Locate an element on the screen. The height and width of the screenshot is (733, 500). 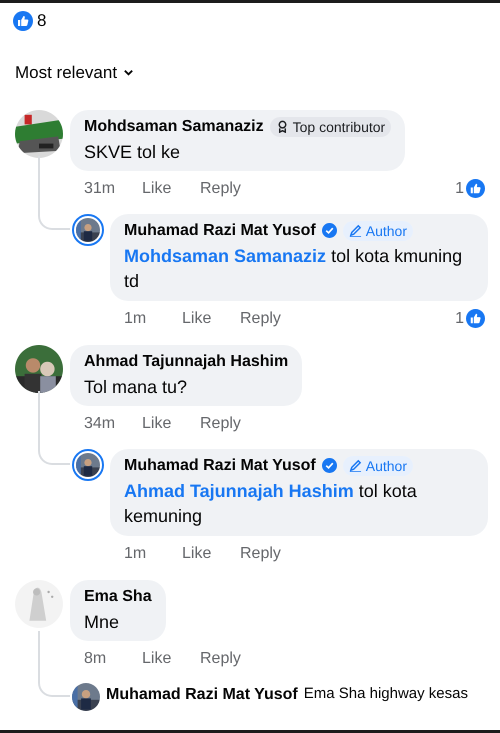
commenter-name: Ahmad Tajunnajah Hashim is located at coordinates (186, 362).